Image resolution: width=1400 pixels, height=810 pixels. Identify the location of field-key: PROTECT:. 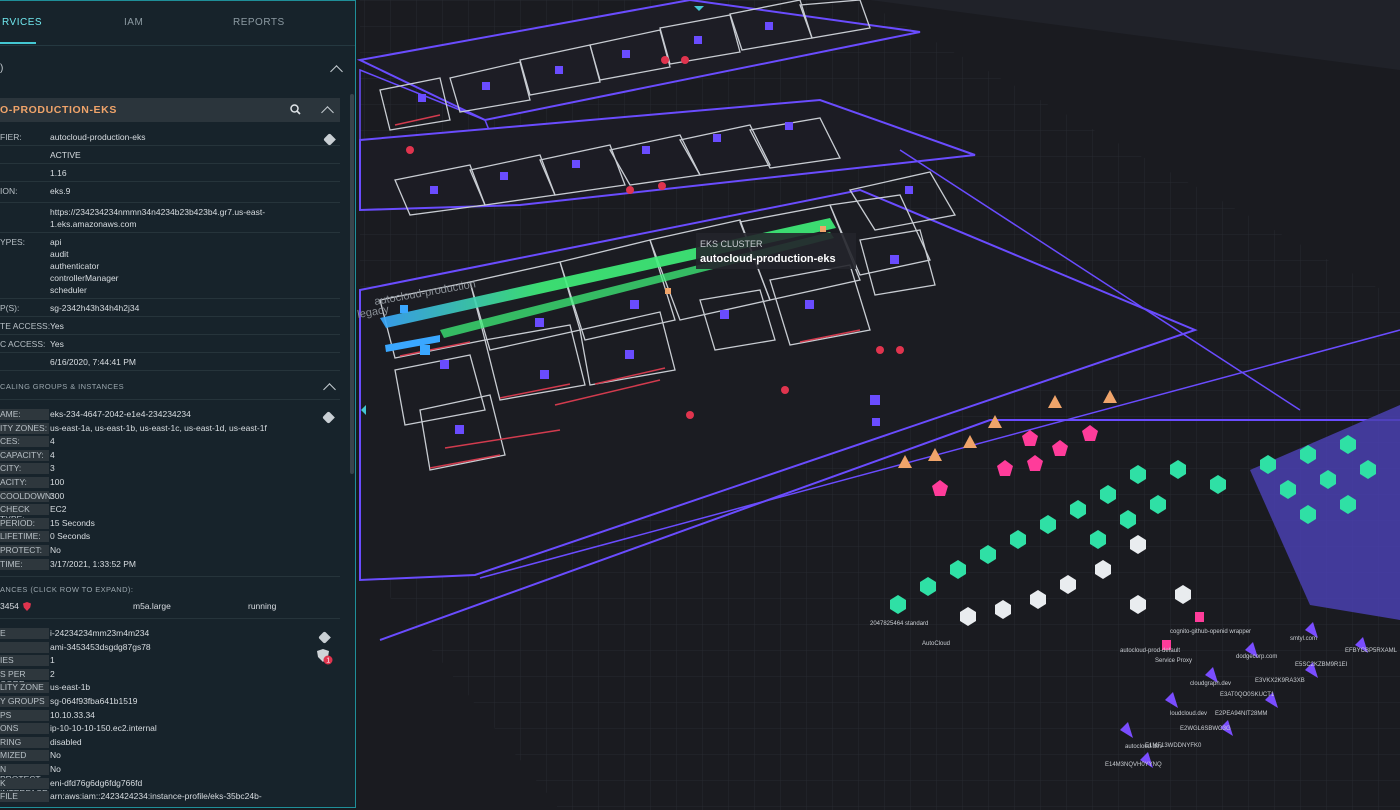
(24, 550).